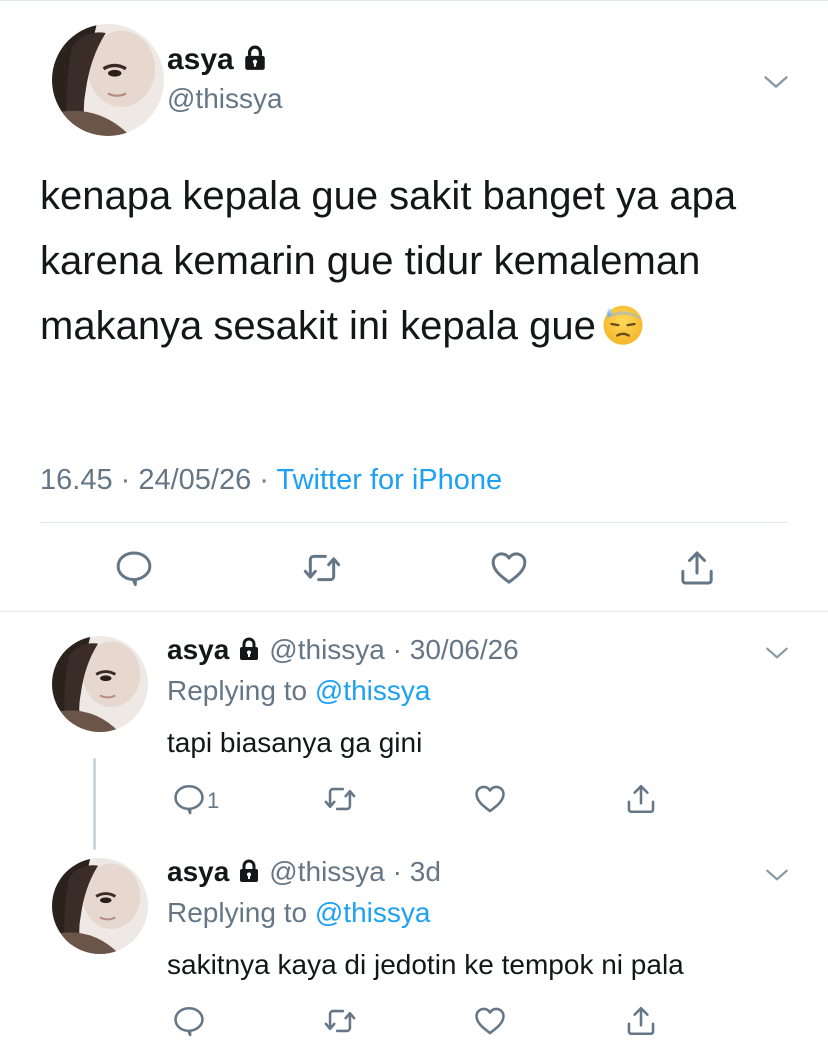  What do you see at coordinates (200, 59) in the screenshot?
I see `author-name-text: asya` at bounding box center [200, 59].